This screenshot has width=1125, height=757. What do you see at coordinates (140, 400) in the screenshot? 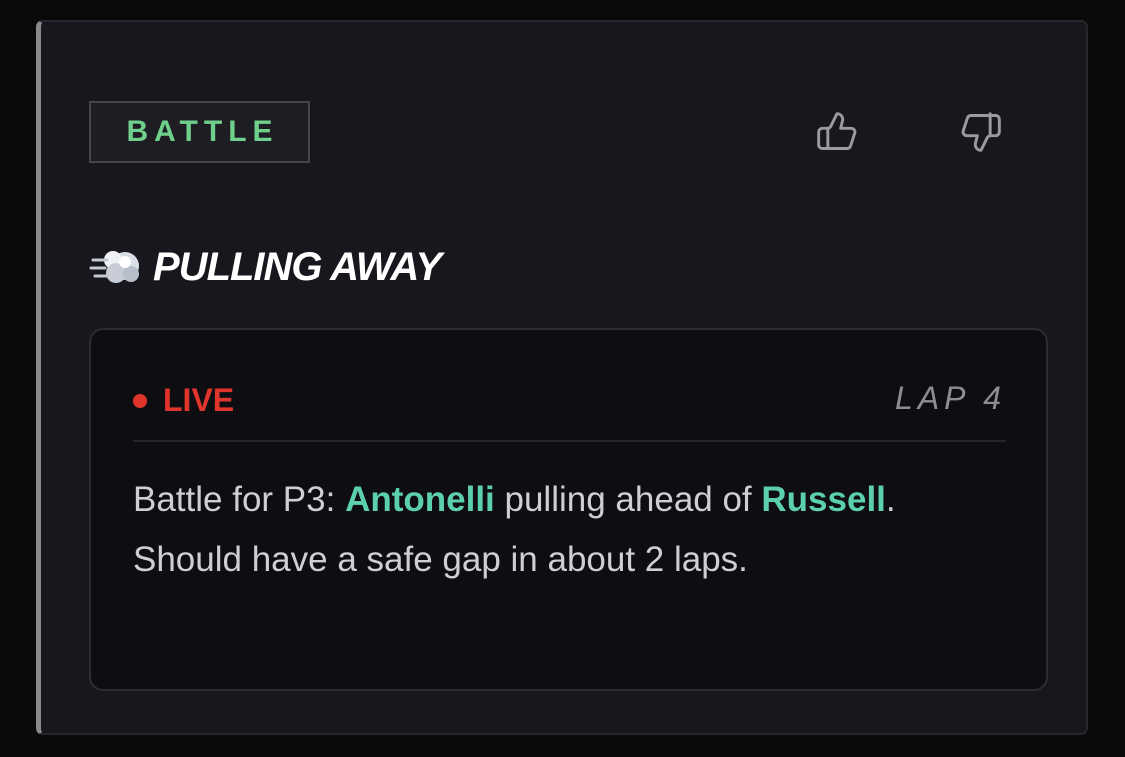
I see `live-dot-icon` at bounding box center [140, 400].